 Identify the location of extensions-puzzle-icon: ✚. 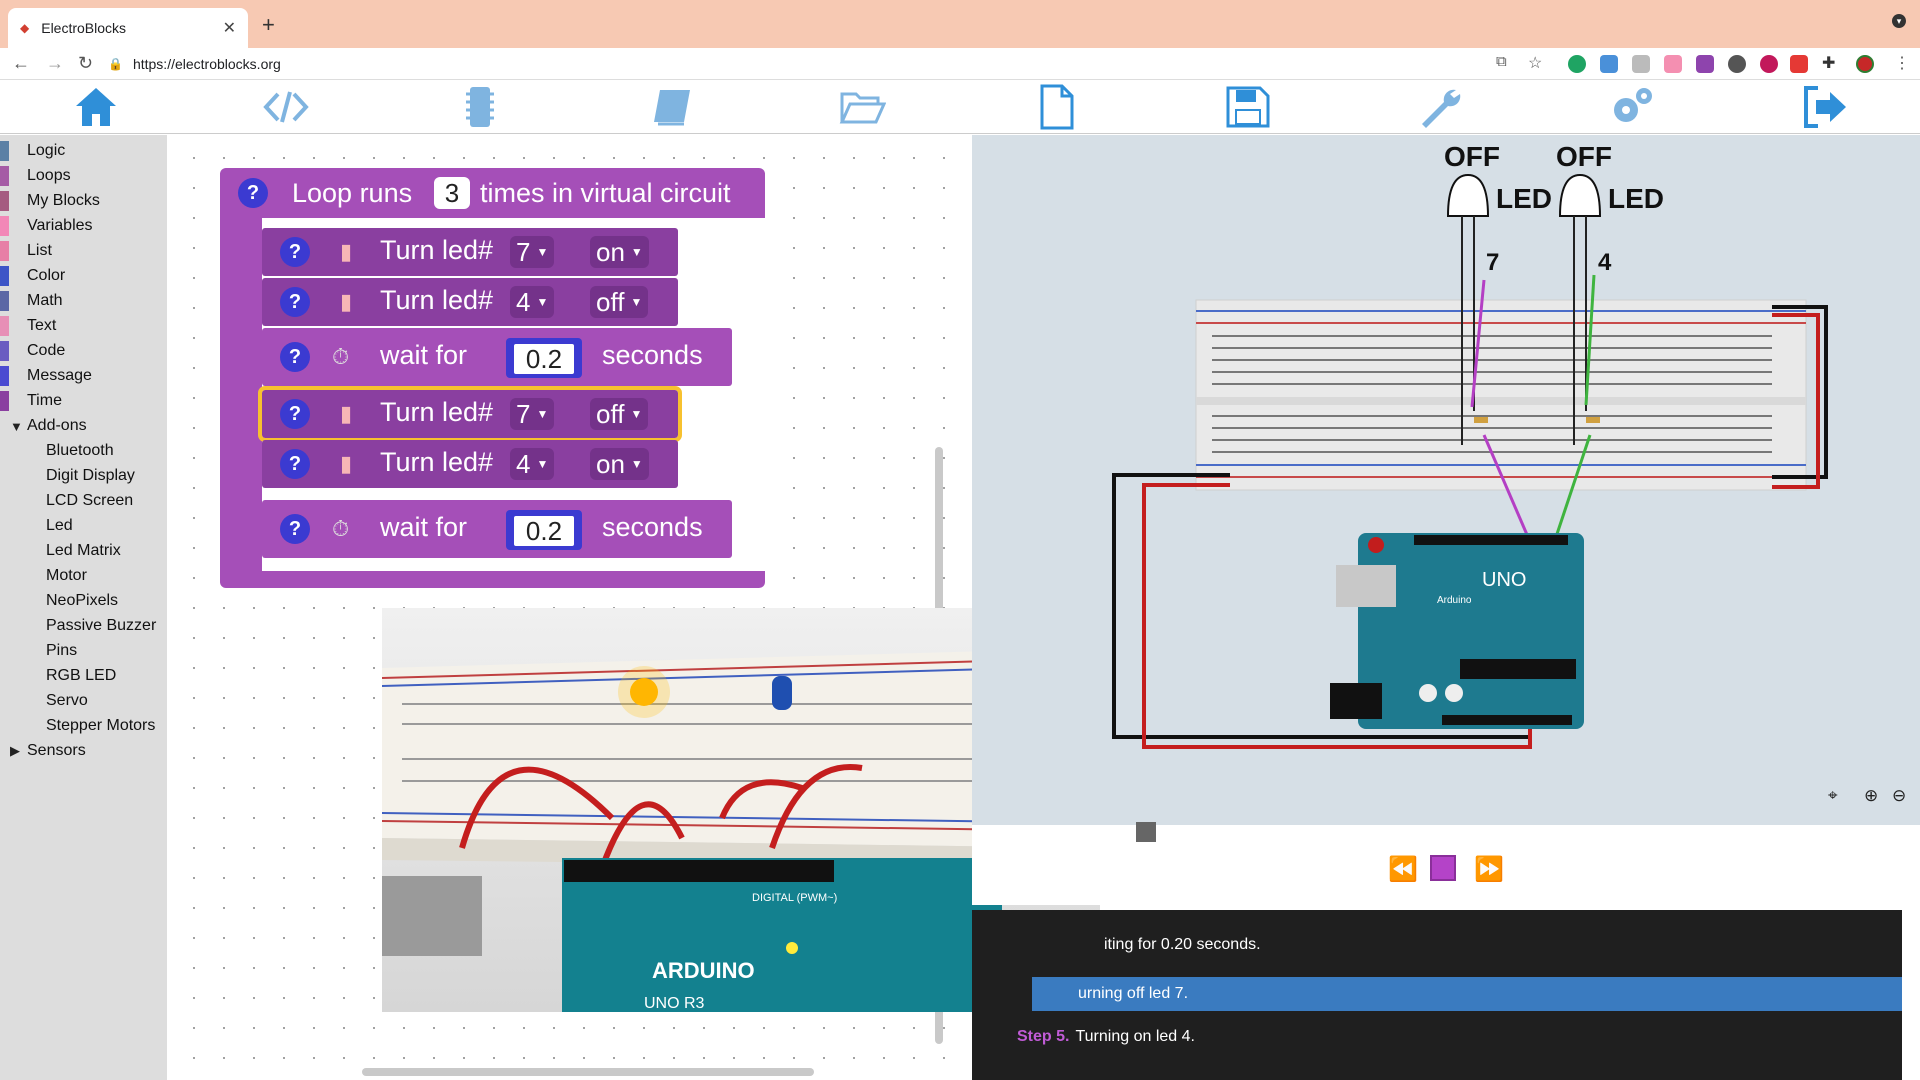
(1828, 63).